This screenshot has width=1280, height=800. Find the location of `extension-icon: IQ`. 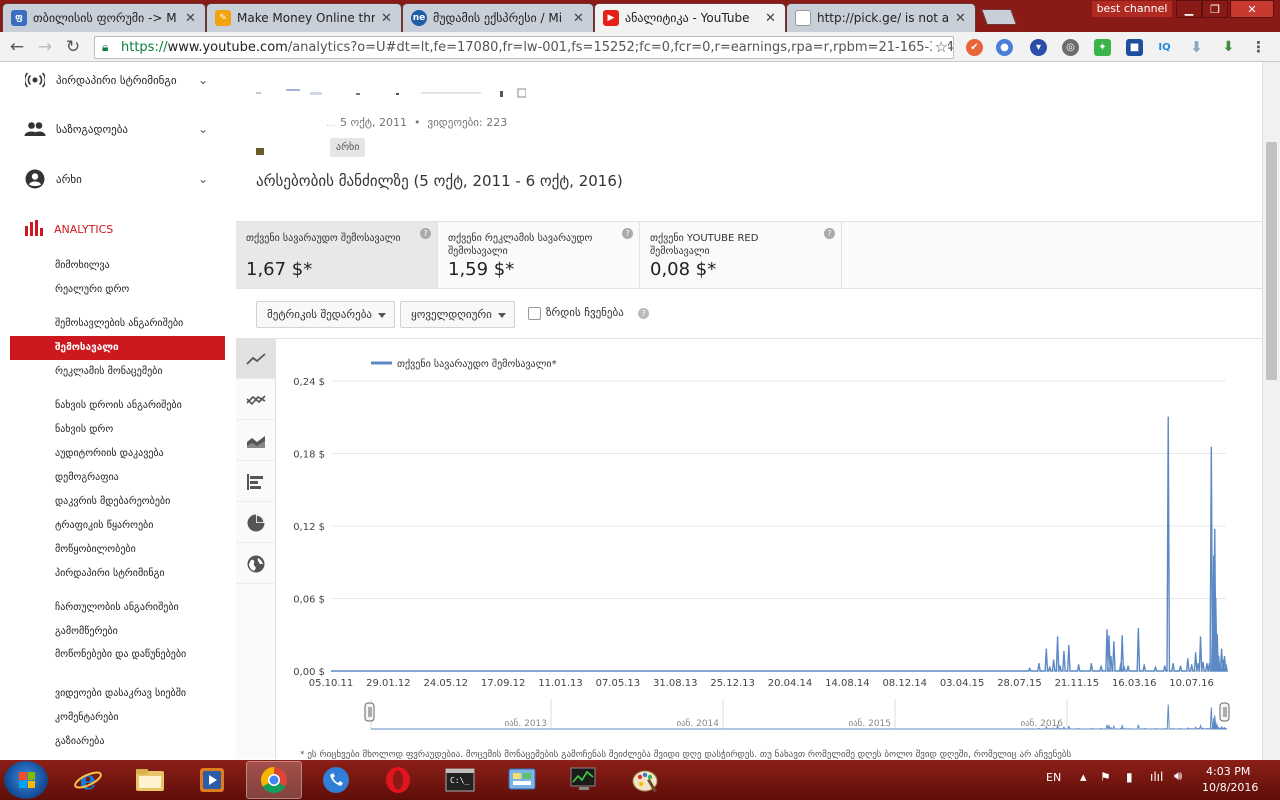

extension-icon: IQ is located at coordinates (1164, 47).